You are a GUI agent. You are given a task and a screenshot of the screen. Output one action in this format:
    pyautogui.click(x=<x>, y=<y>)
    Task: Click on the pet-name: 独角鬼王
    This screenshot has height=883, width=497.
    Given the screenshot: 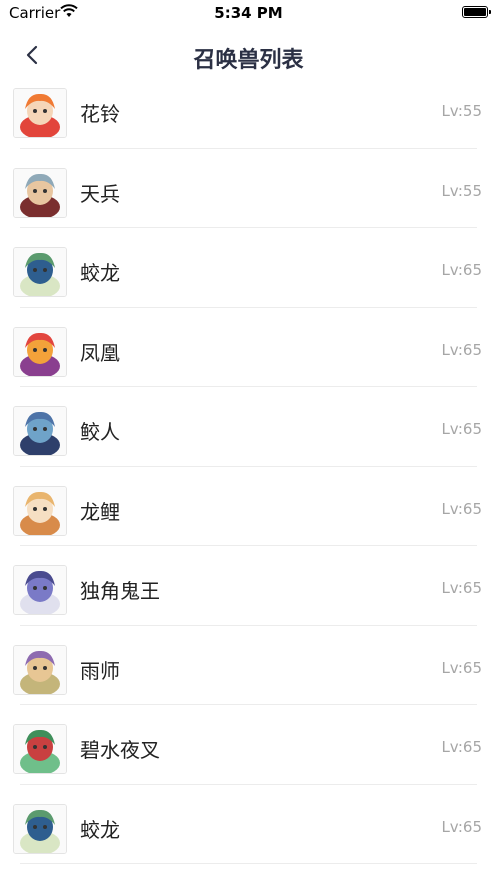 What is the action you would take?
    pyautogui.click(x=120, y=591)
    